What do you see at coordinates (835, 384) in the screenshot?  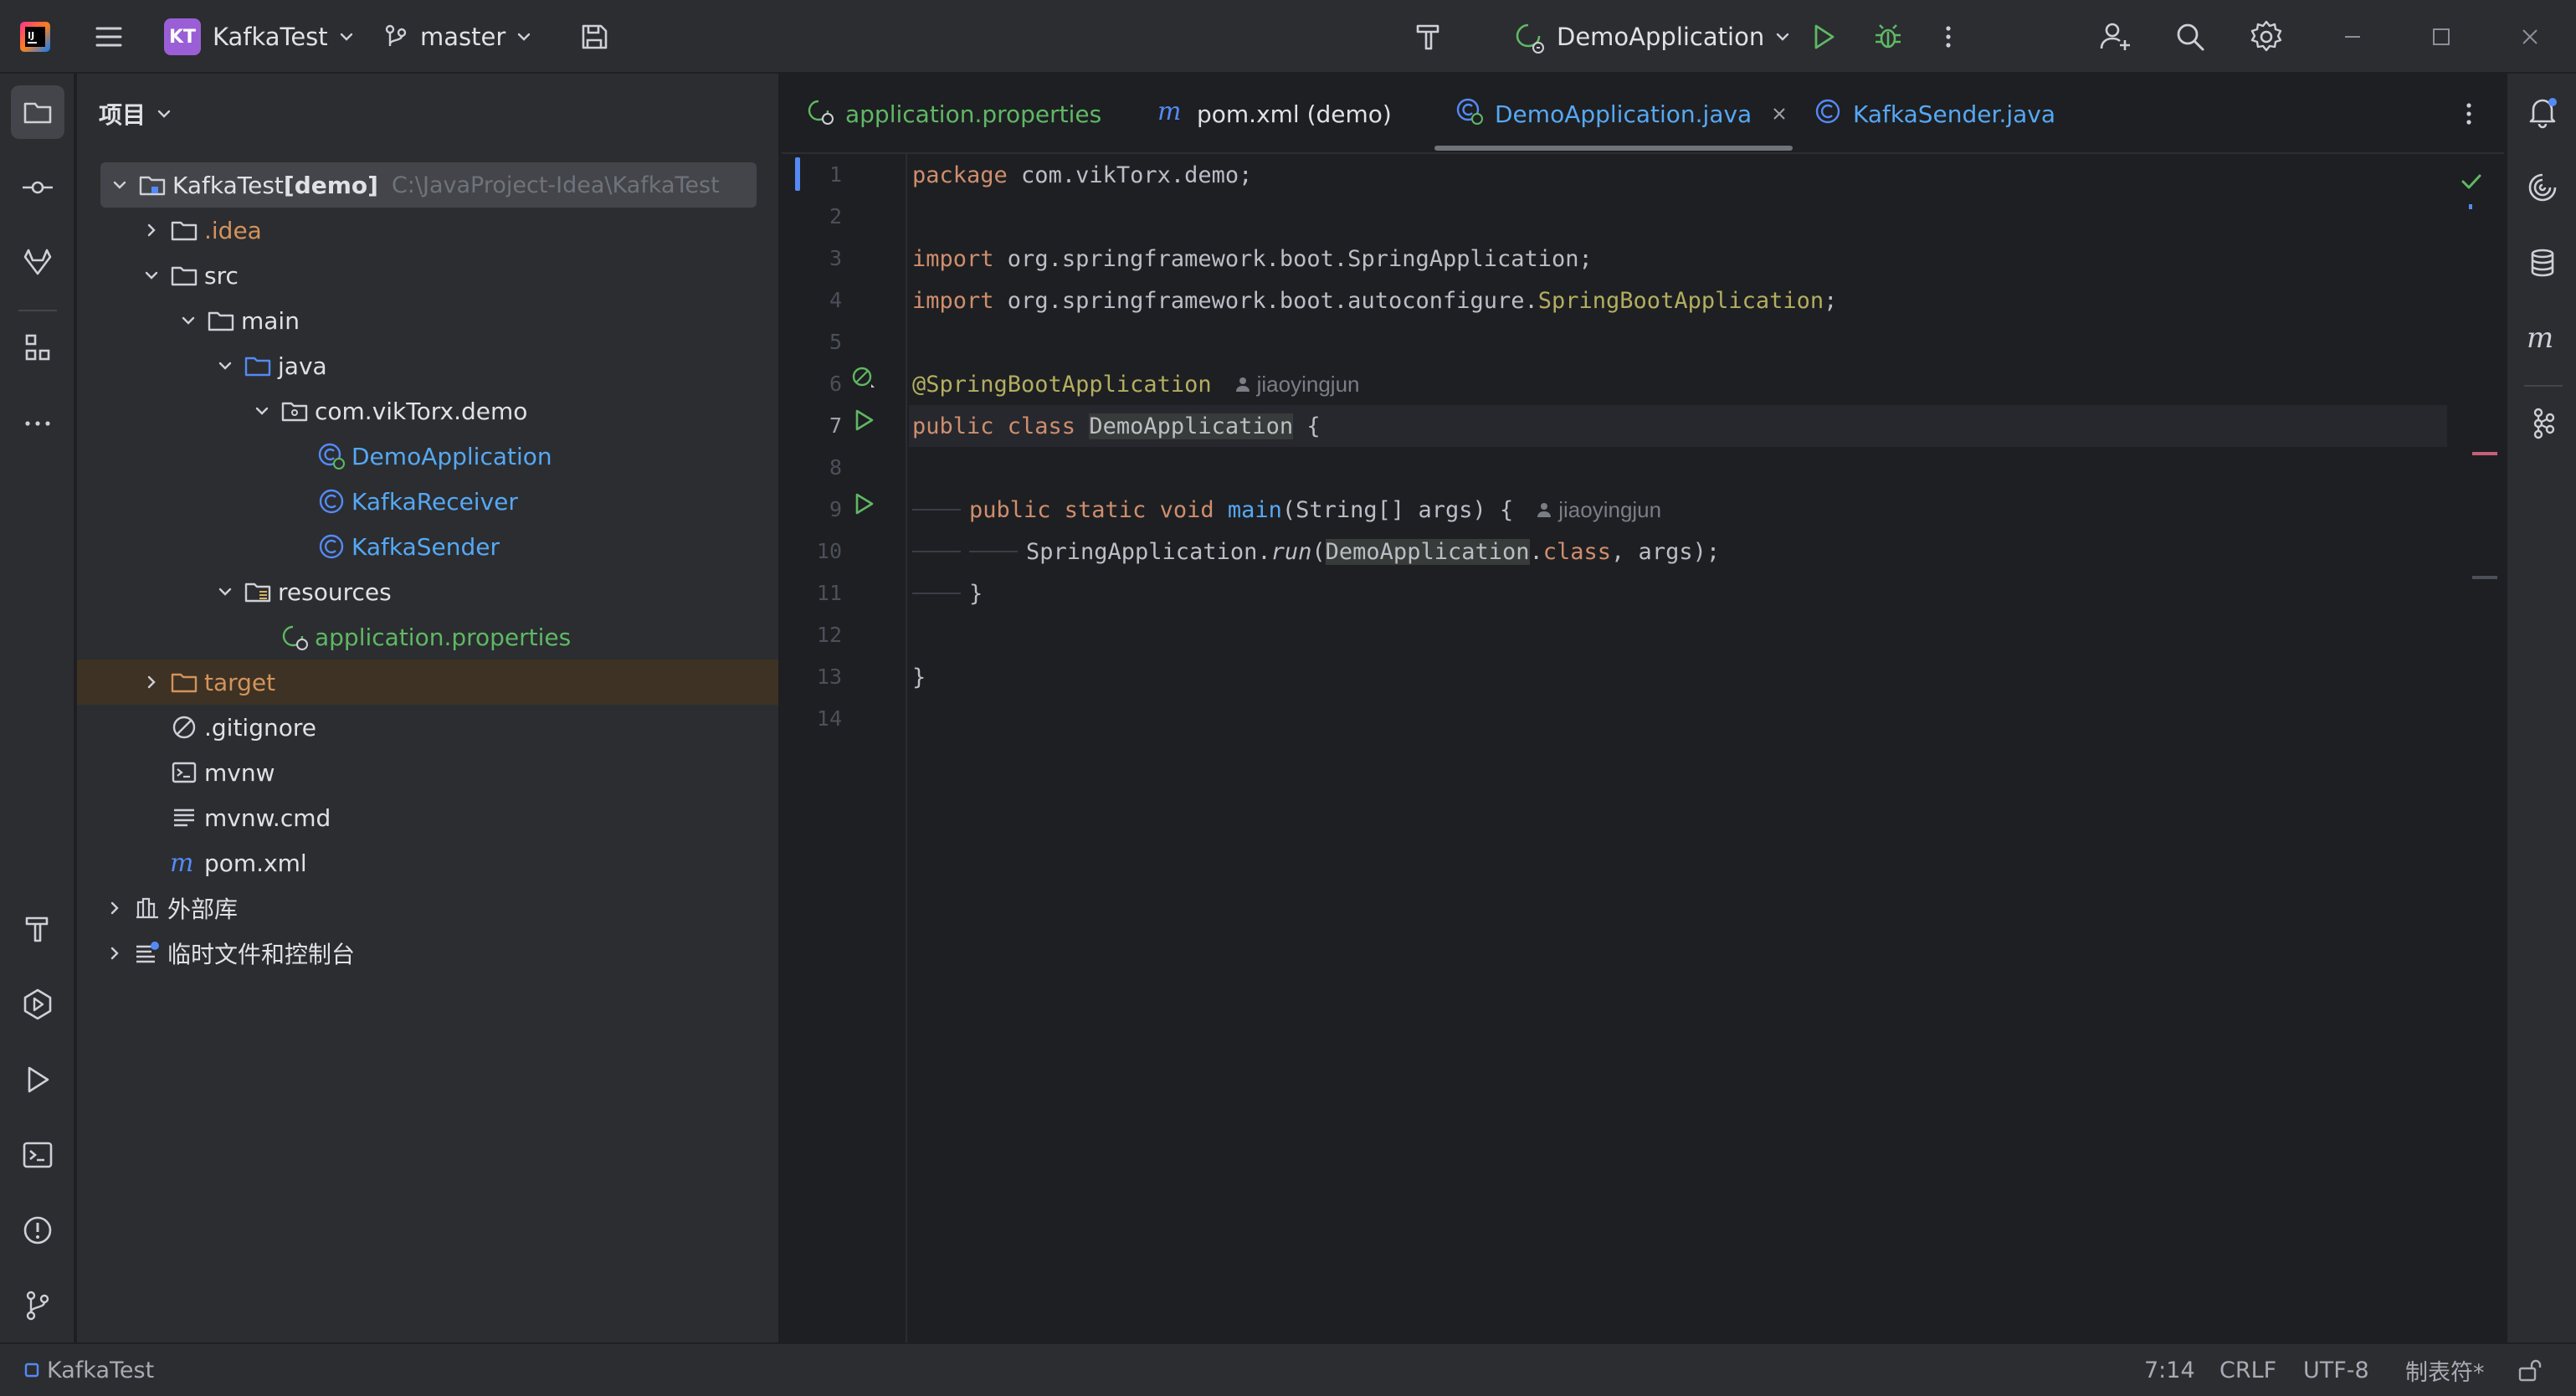 I see `line-number: 6` at bounding box center [835, 384].